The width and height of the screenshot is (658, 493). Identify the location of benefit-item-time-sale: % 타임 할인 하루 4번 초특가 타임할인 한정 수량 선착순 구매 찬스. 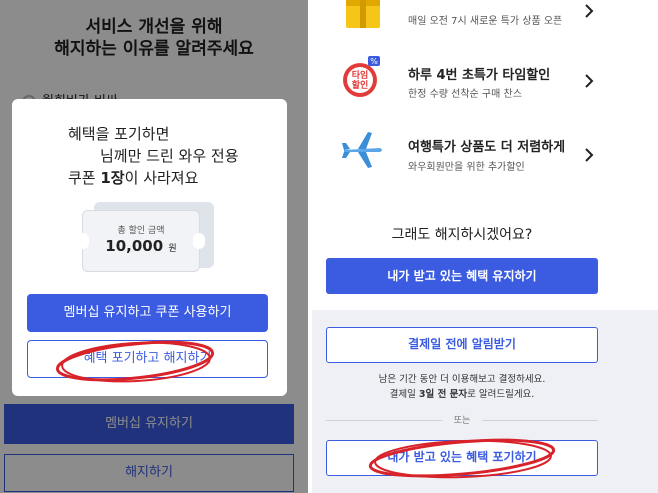
(485, 82).